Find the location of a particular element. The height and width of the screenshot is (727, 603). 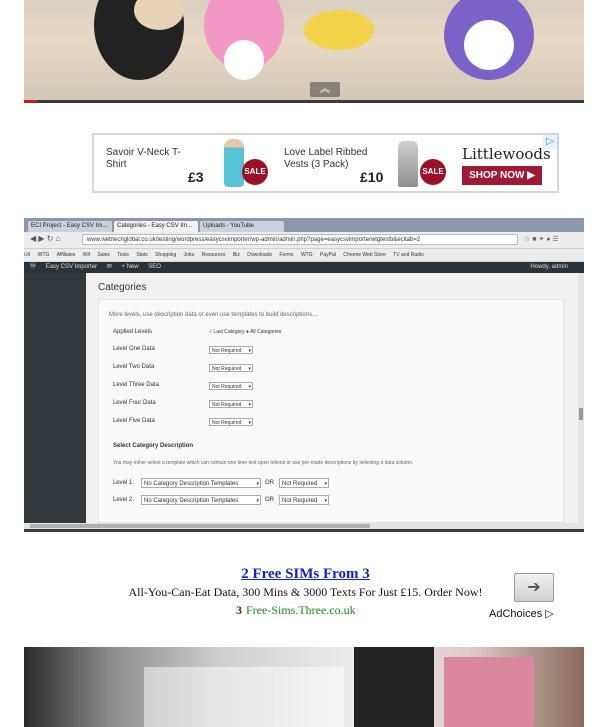

bookmark-item: Forms is located at coordinates (286, 255).